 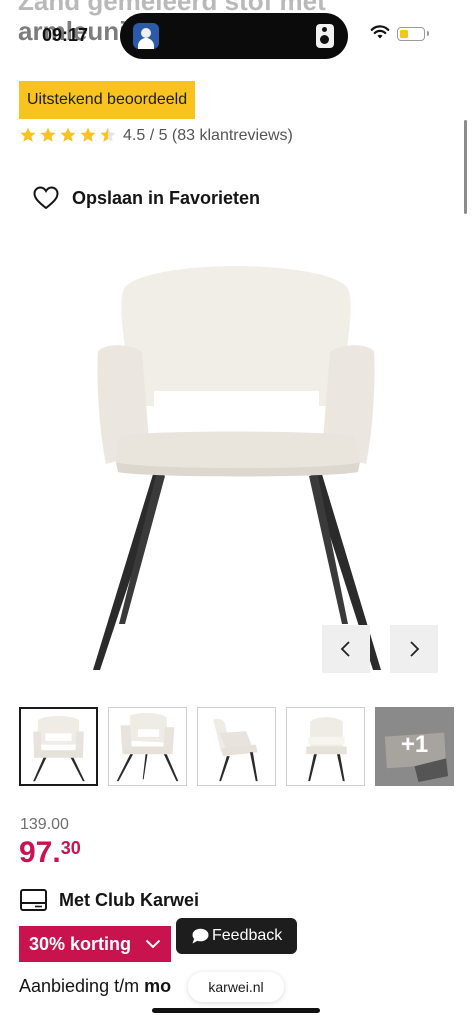 I want to click on current-price: 97.30, so click(x=50, y=853).